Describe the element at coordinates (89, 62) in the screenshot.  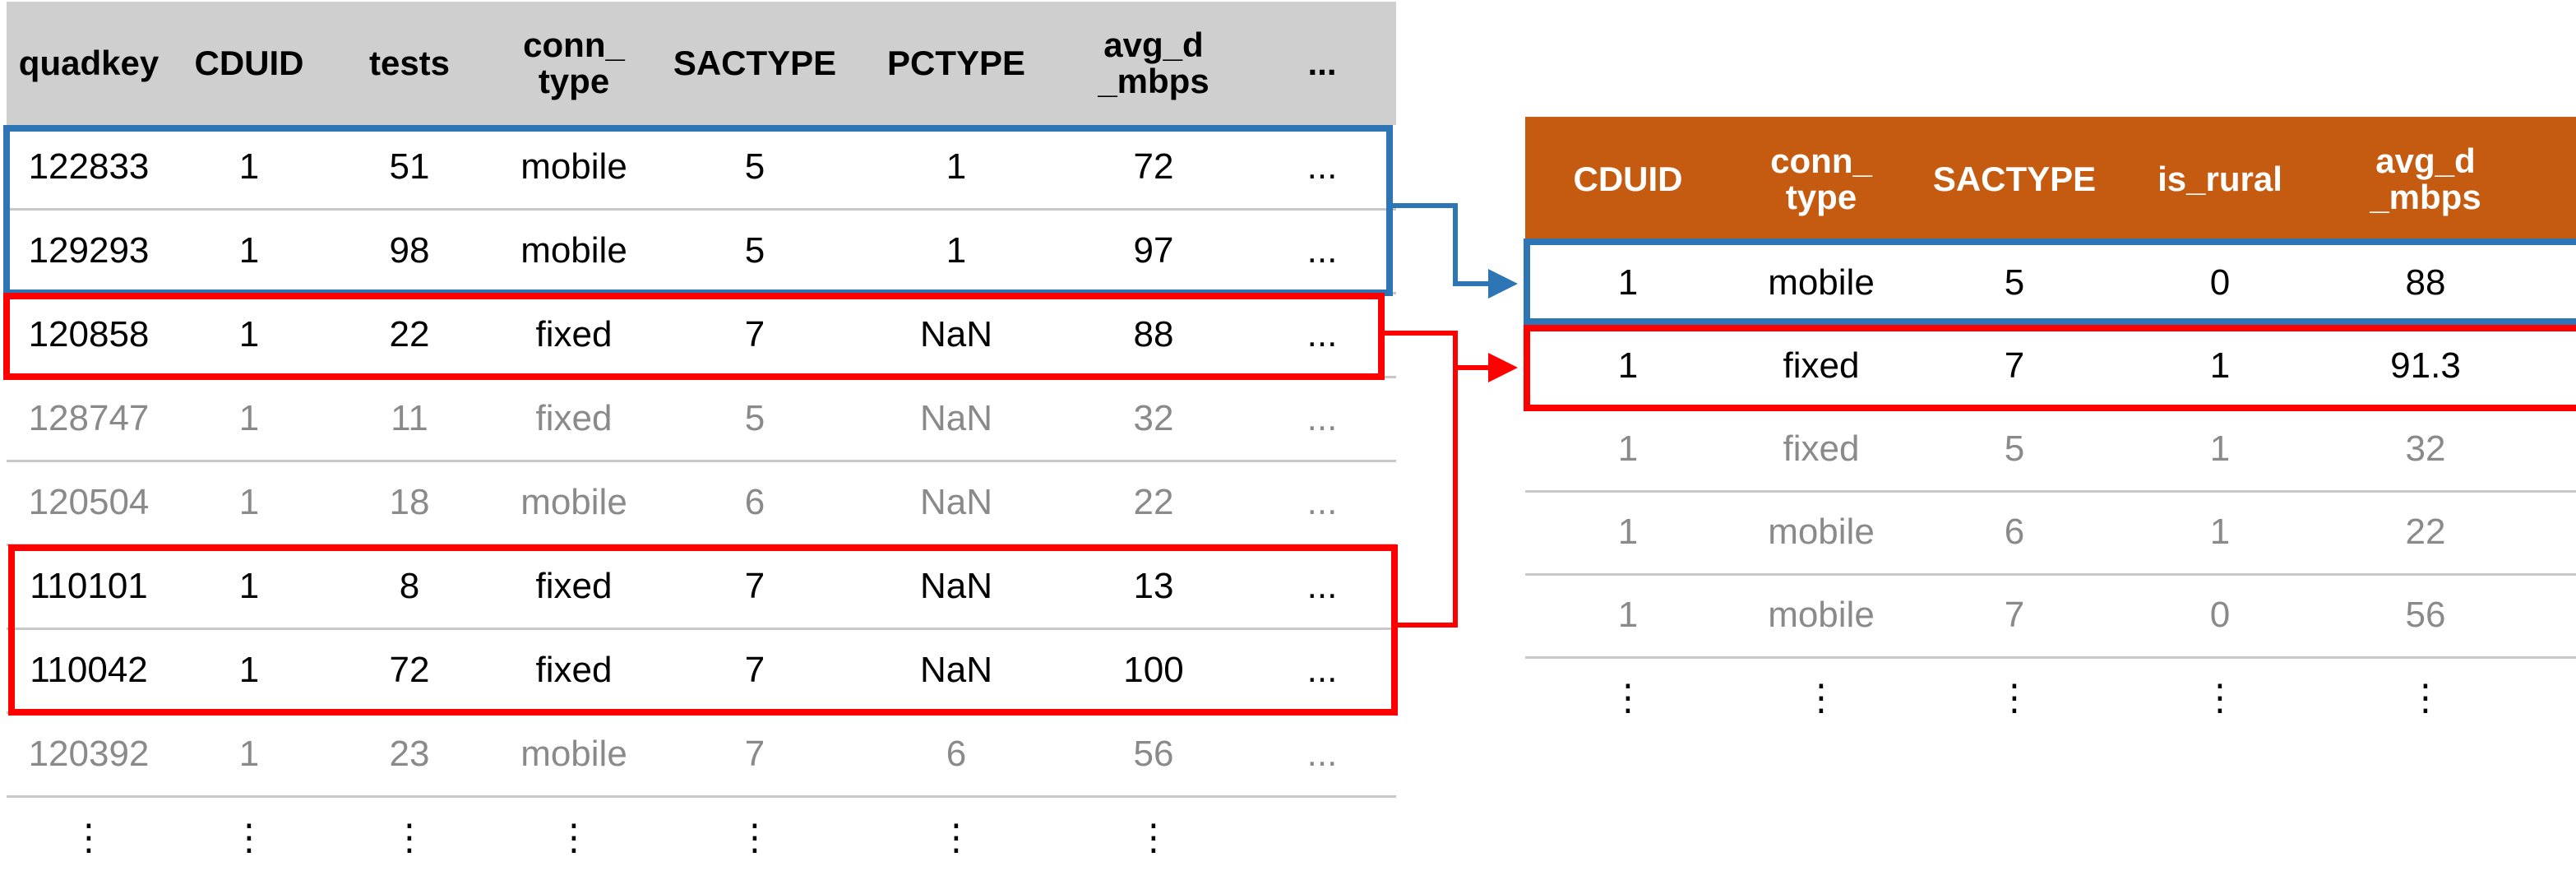
I see `left-header-cell: quadkey` at that location.